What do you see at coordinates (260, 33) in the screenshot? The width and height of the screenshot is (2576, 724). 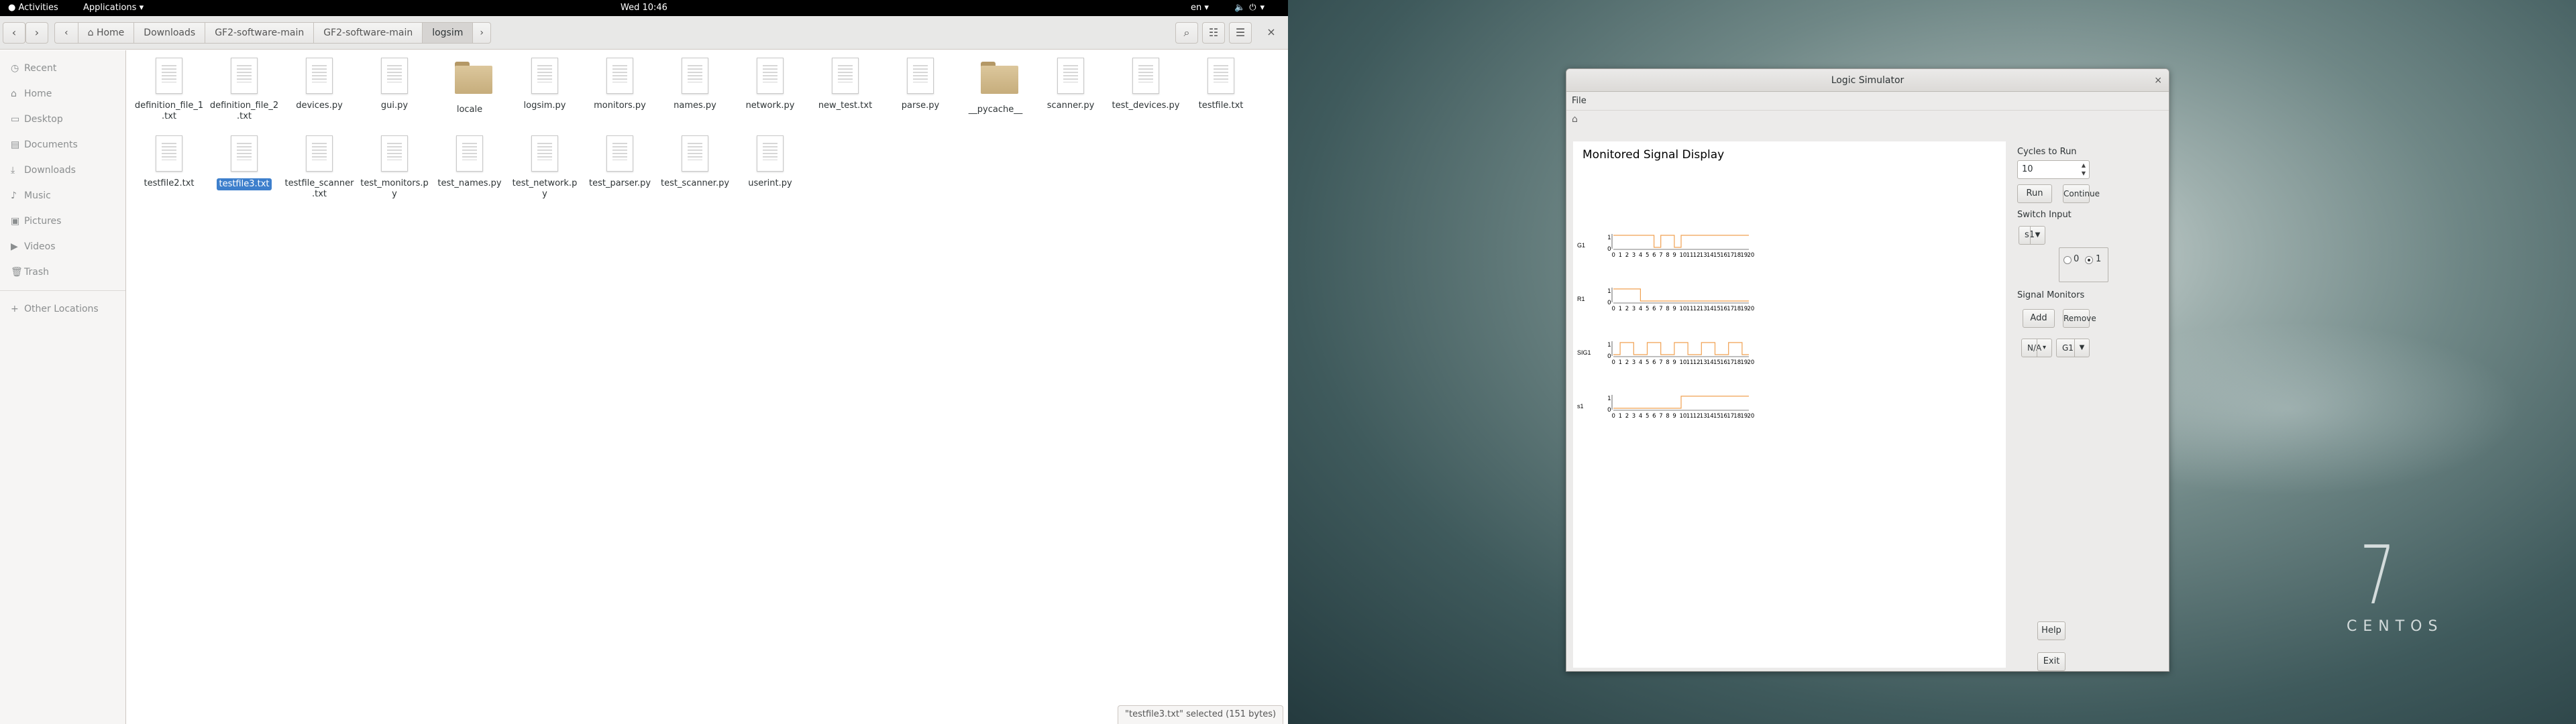 I see `breadcrumb-gf2-software-main-1: GF2-software-main` at bounding box center [260, 33].